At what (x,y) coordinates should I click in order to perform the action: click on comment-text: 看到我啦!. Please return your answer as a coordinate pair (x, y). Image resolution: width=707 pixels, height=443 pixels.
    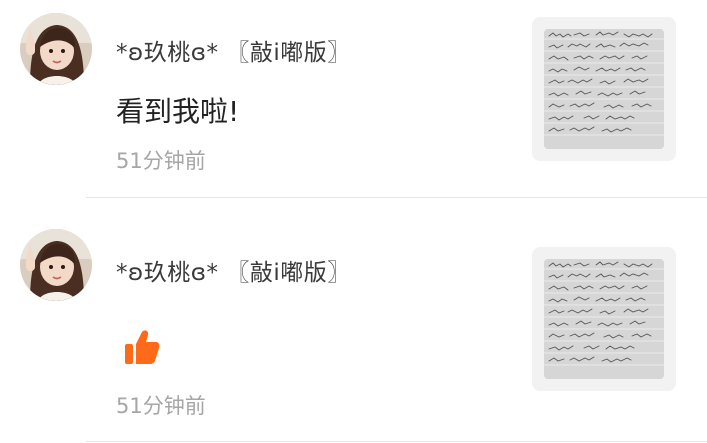
    Looking at the image, I should click on (178, 111).